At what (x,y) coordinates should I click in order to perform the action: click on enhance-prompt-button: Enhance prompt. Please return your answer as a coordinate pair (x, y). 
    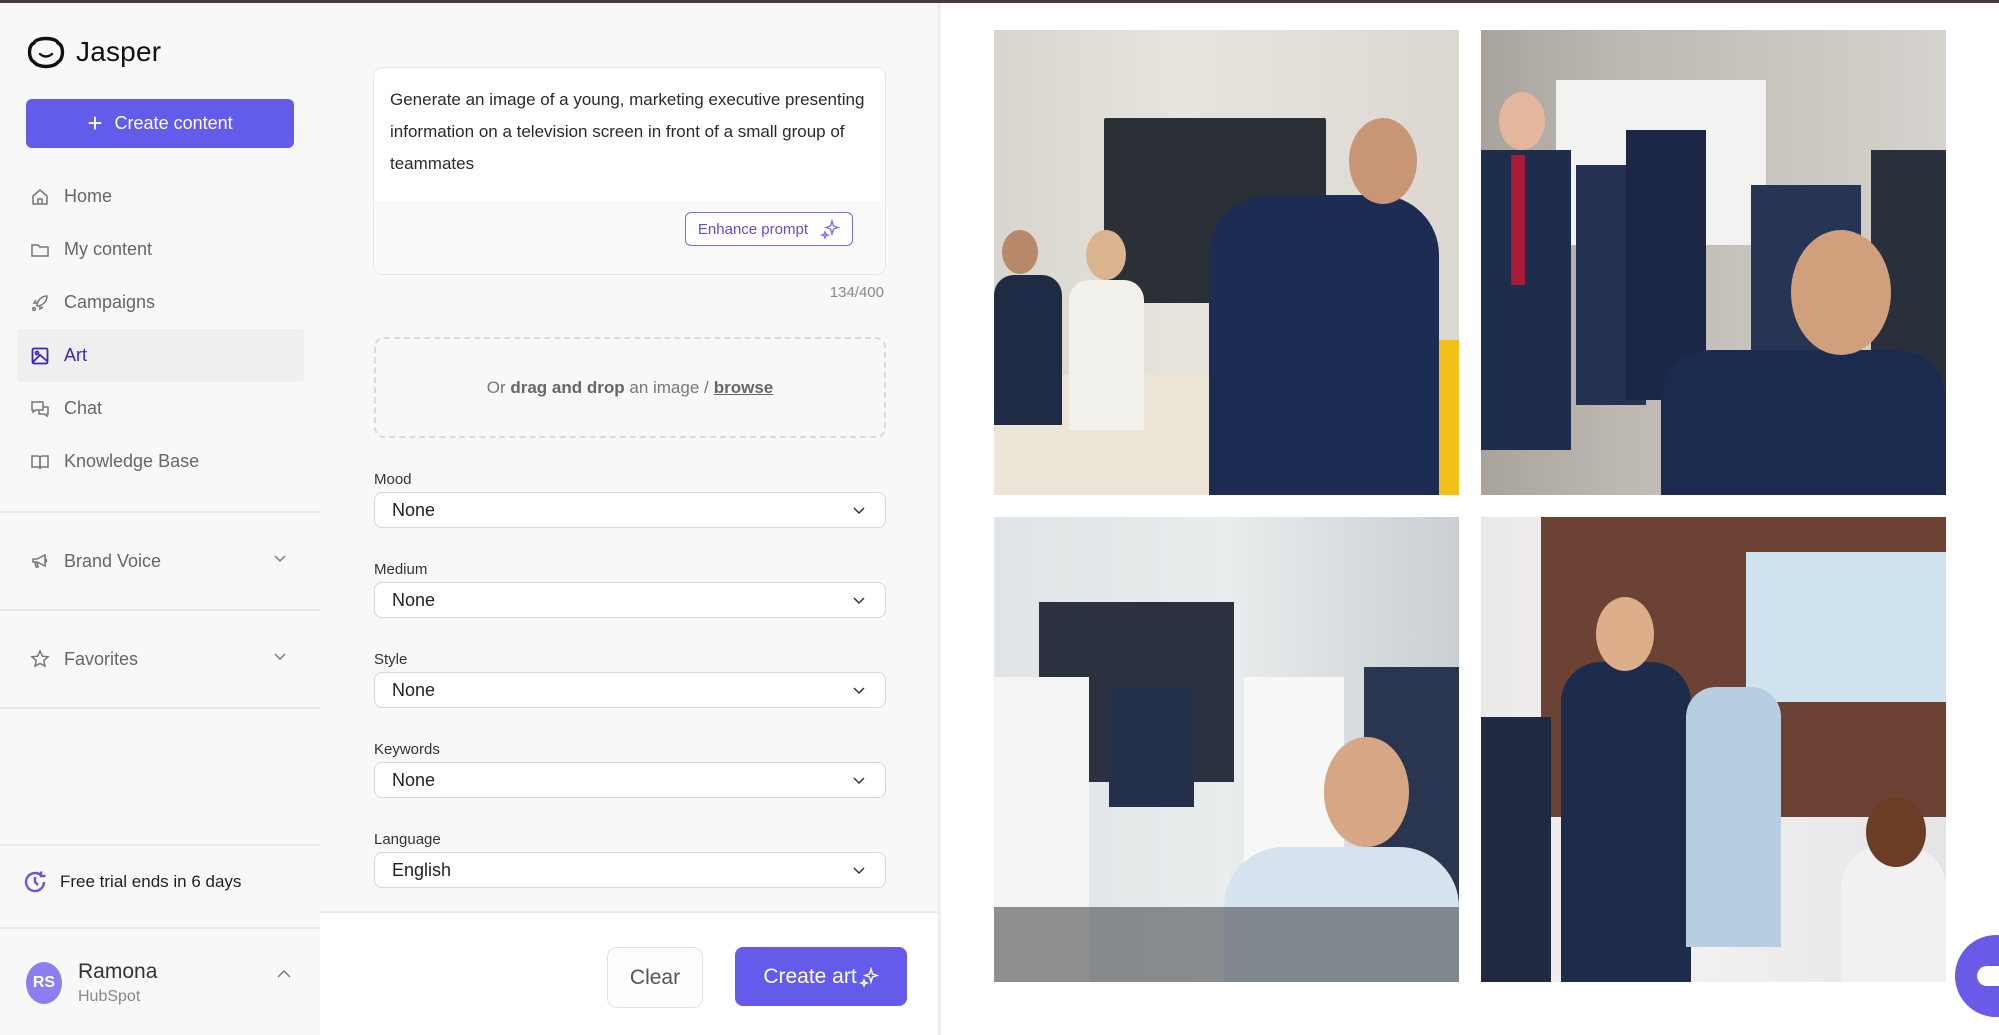
    Looking at the image, I should click on (768, 229).